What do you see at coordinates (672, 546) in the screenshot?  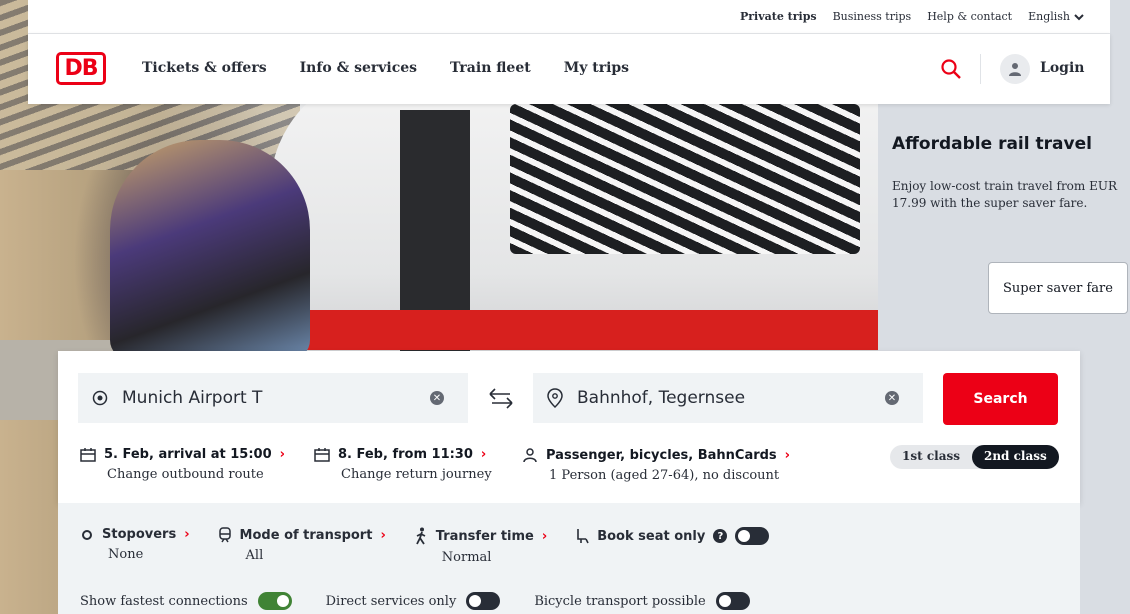 I see `seat-only-option: Book seat only ?` at bounding box center [672, 546].